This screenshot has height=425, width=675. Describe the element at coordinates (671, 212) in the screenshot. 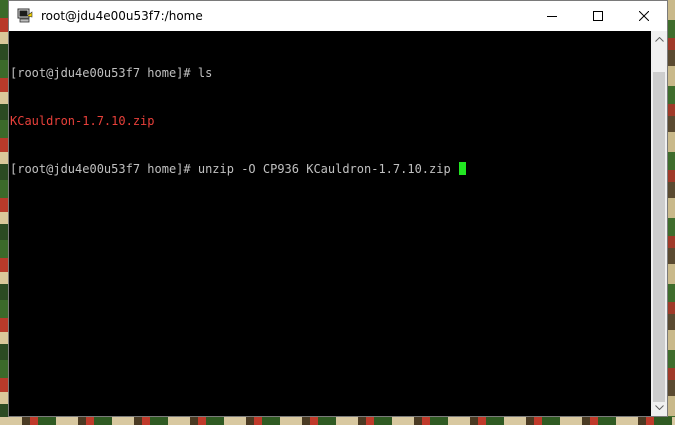

I see `desktop-wallpaper-right` at that location.